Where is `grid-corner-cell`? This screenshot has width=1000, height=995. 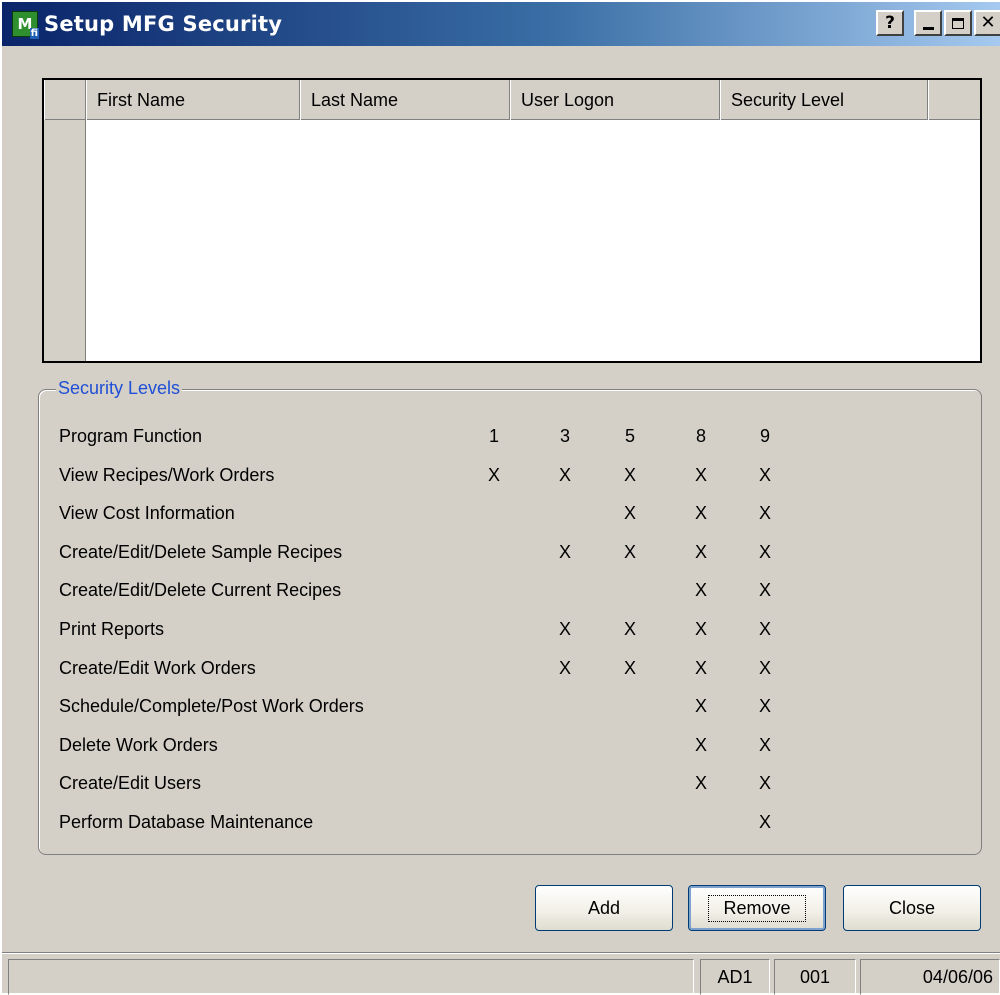 grid-corner-cell is located at coordinates (65, 100).